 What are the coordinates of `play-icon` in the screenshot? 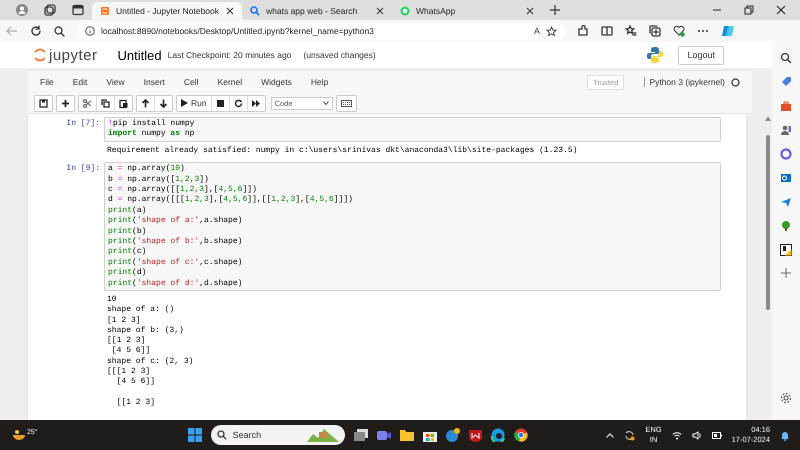 It's located at (184, 103).